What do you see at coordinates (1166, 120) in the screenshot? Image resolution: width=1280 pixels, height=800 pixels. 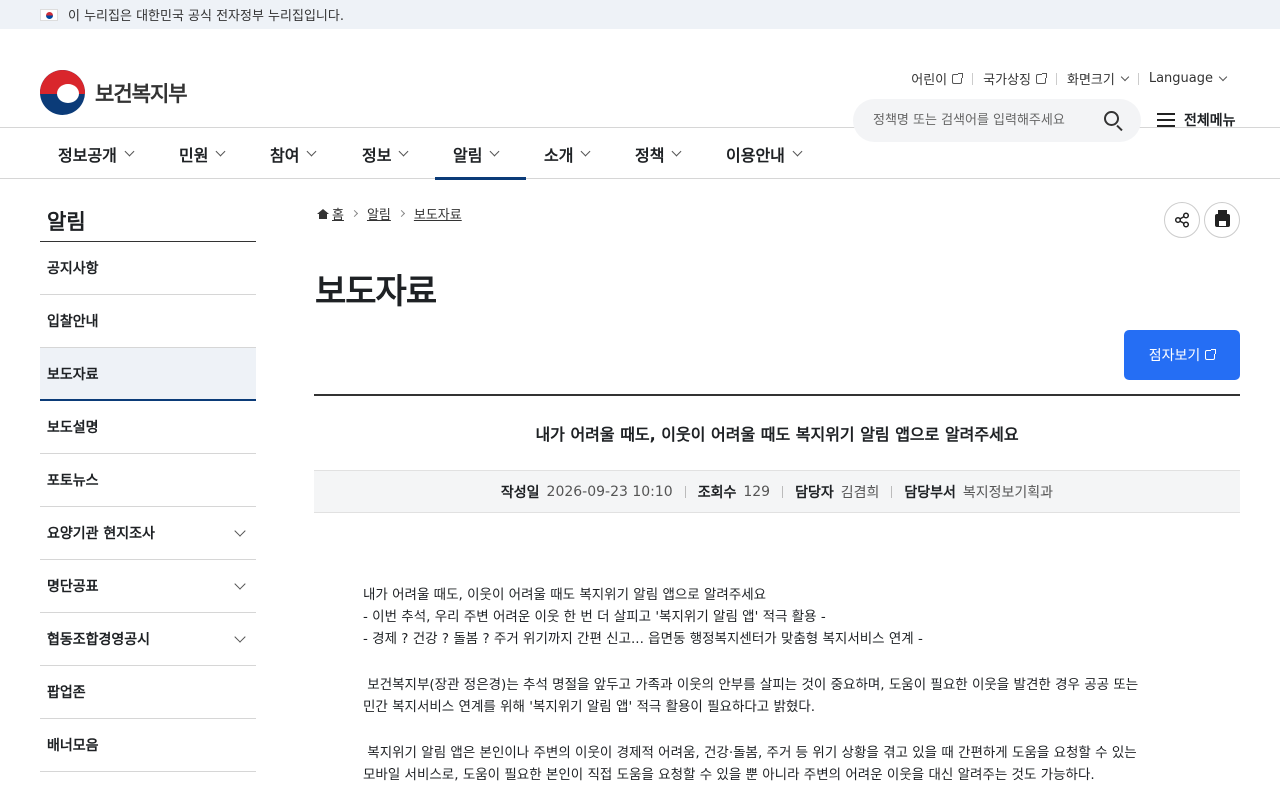 I see `hamburger-icon` at bounding box center [1166, 120].